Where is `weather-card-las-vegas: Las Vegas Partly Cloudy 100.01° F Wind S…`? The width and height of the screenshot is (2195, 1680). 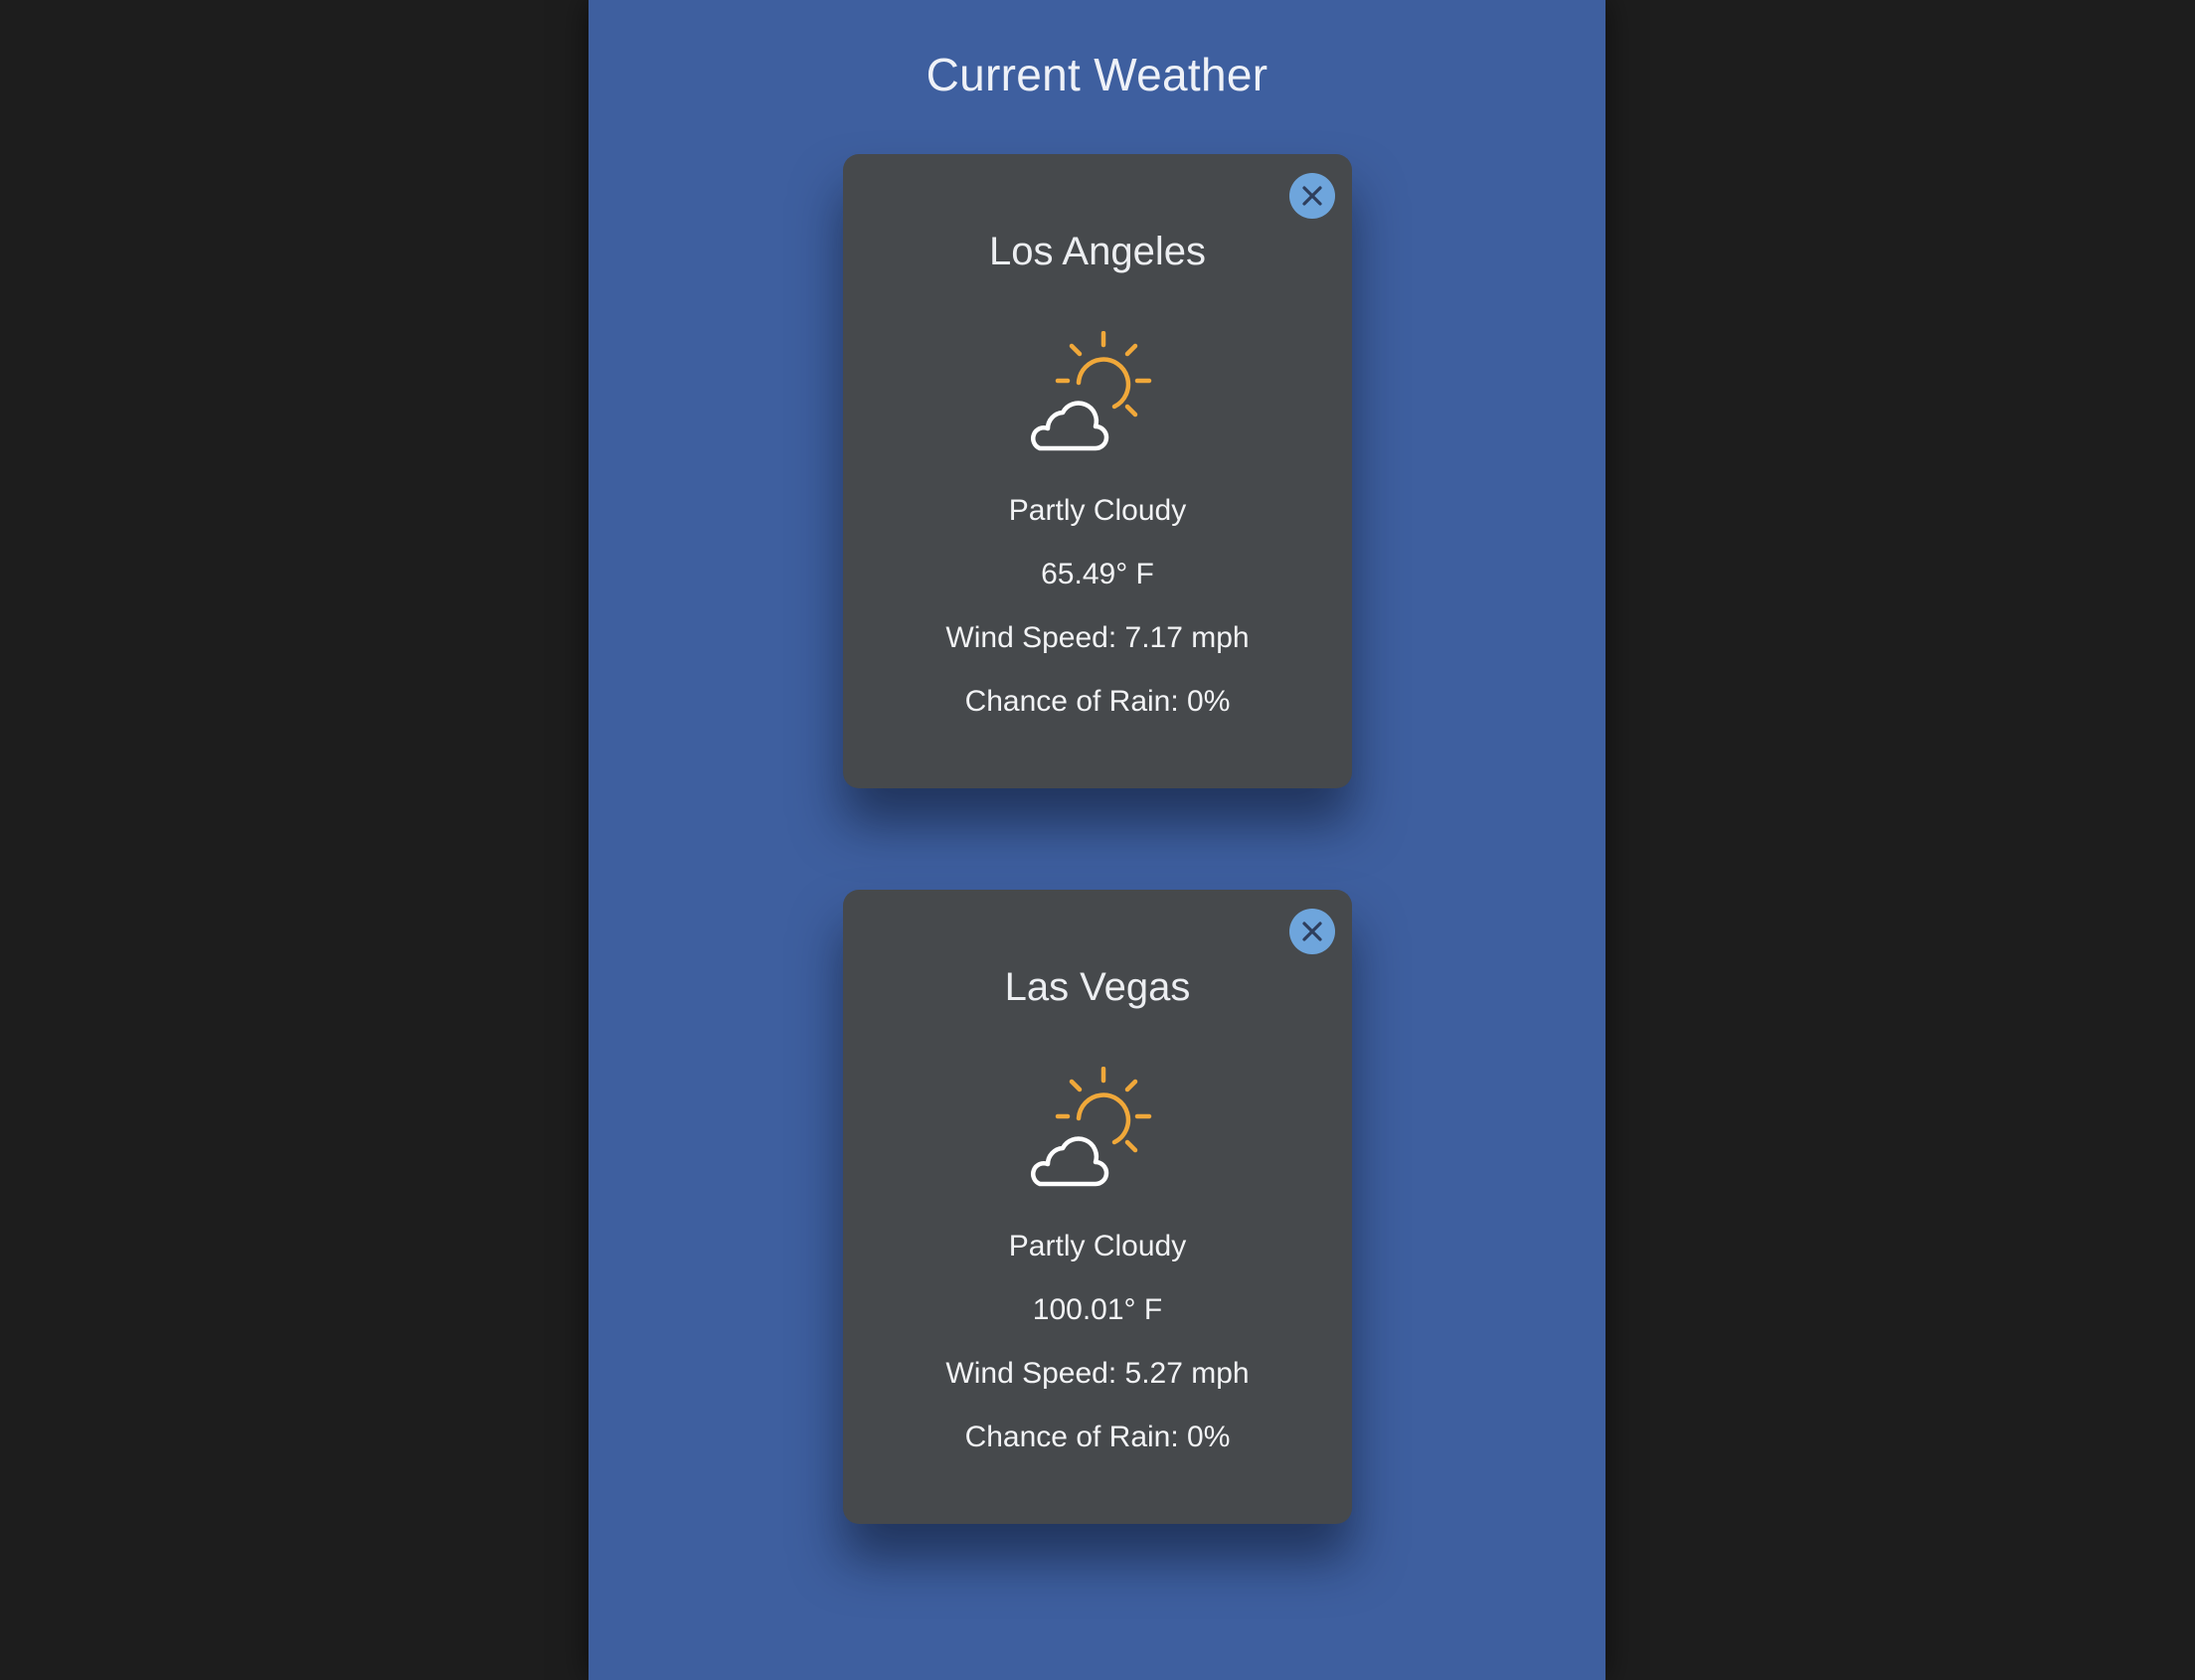 weather-card-las-vegas: Las Vegas Partly Cloudy 100.01° F Wind S… is located at coordinates (1097, 1207).